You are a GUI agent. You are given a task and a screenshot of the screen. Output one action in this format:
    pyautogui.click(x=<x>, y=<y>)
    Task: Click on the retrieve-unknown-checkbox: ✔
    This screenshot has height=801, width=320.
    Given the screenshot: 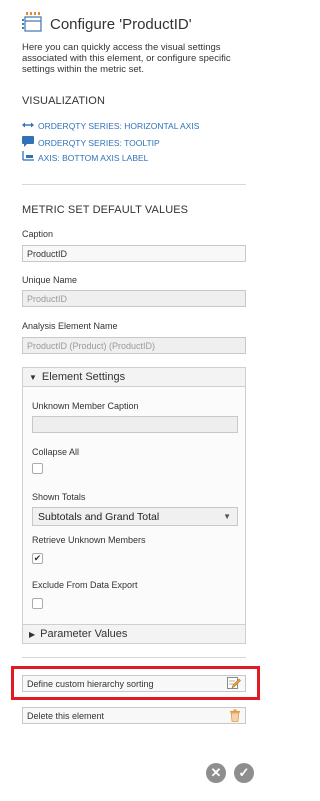 What is the action you would take?
    pyautogui.click(x=37, y=558)
    